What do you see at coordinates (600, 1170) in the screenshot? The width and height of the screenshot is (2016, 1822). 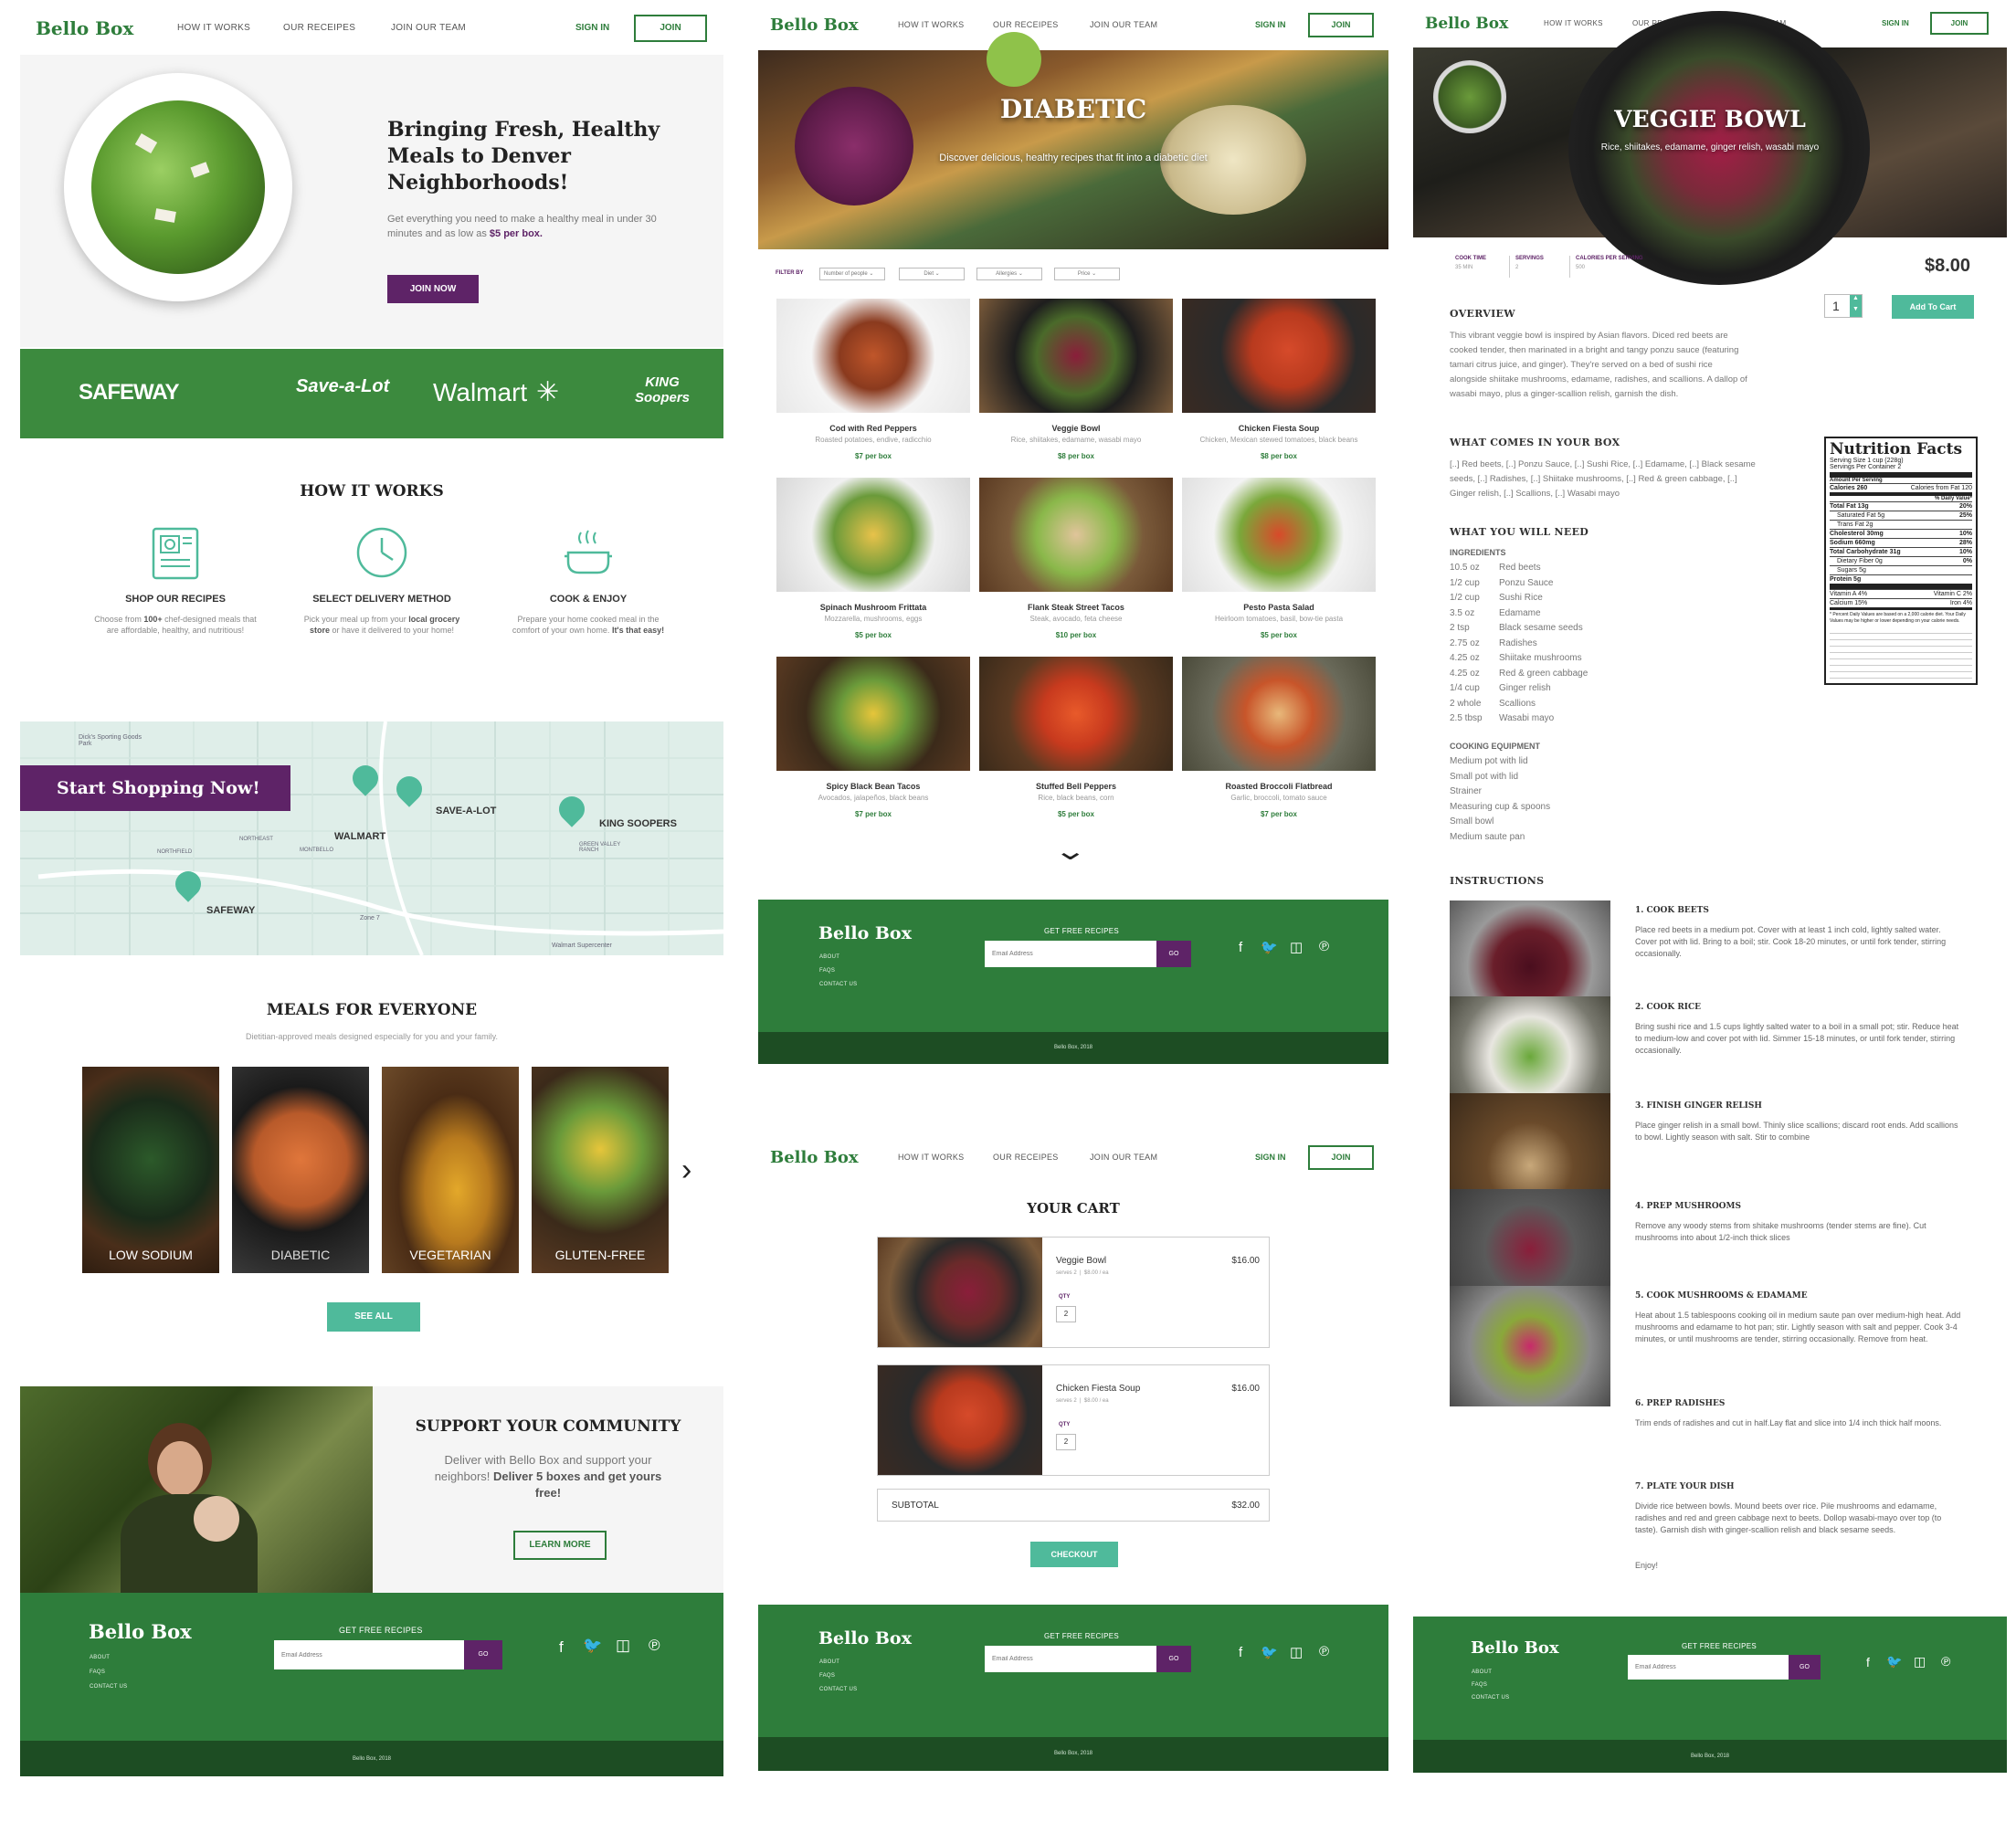 I see `category-card-gluten-free: GLUTEN-FREE` at bounding box center [600, 1170].